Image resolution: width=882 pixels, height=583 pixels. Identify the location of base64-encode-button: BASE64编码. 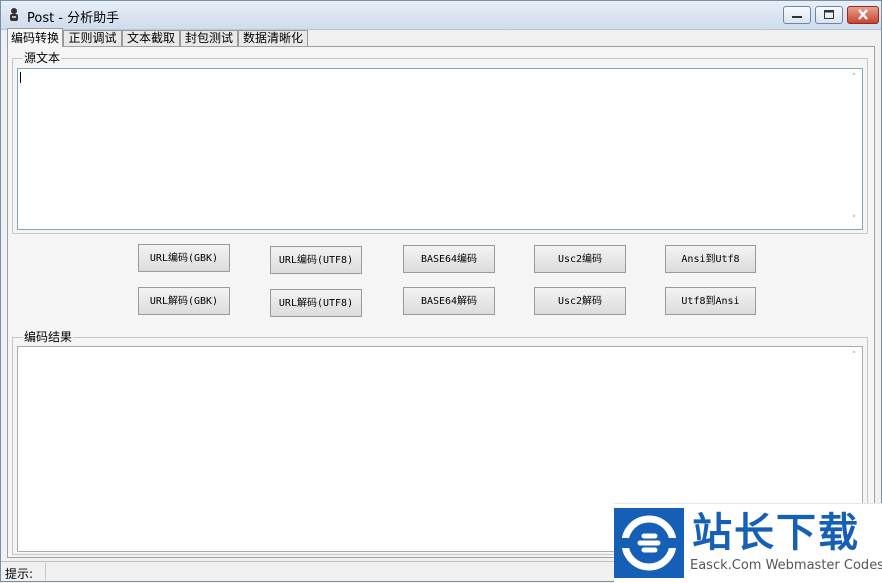
(449, 259).